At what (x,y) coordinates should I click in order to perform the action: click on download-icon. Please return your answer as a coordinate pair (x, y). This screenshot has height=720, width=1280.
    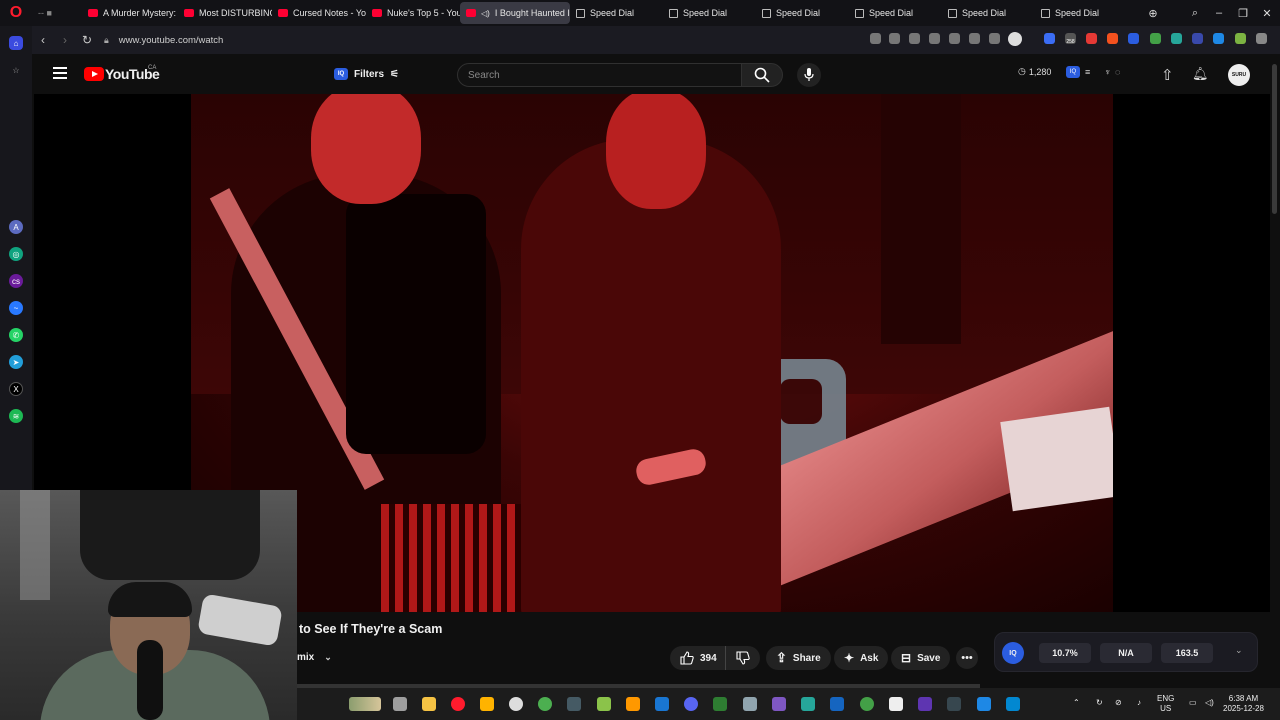
    Looking at the image, I should click on (974, 38).